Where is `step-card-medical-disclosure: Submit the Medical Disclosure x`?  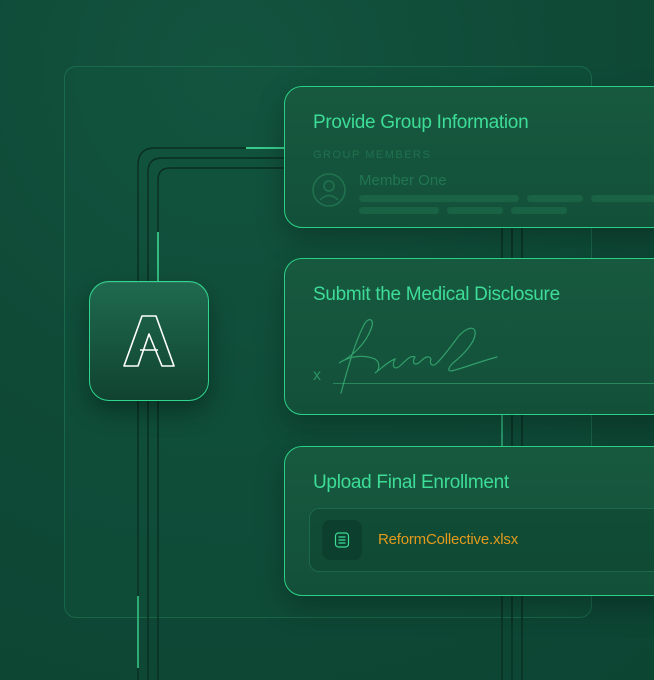 step-card-medical-disclosure: Submit the Medical Disclosure x is located at coordinates (469, 336).